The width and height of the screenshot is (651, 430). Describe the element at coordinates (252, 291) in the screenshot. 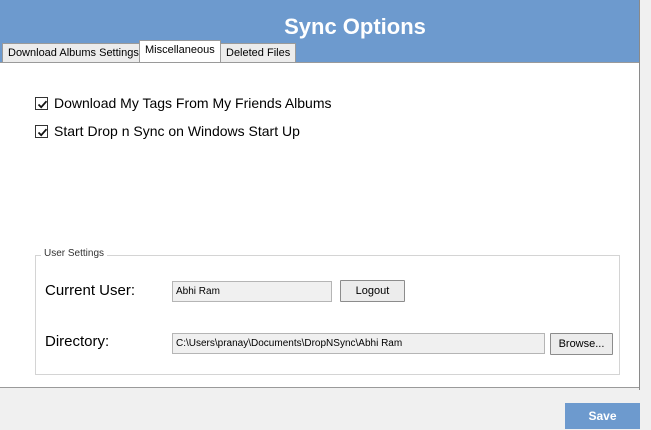

I see `current-user-field: Abhi Ram` at that location.